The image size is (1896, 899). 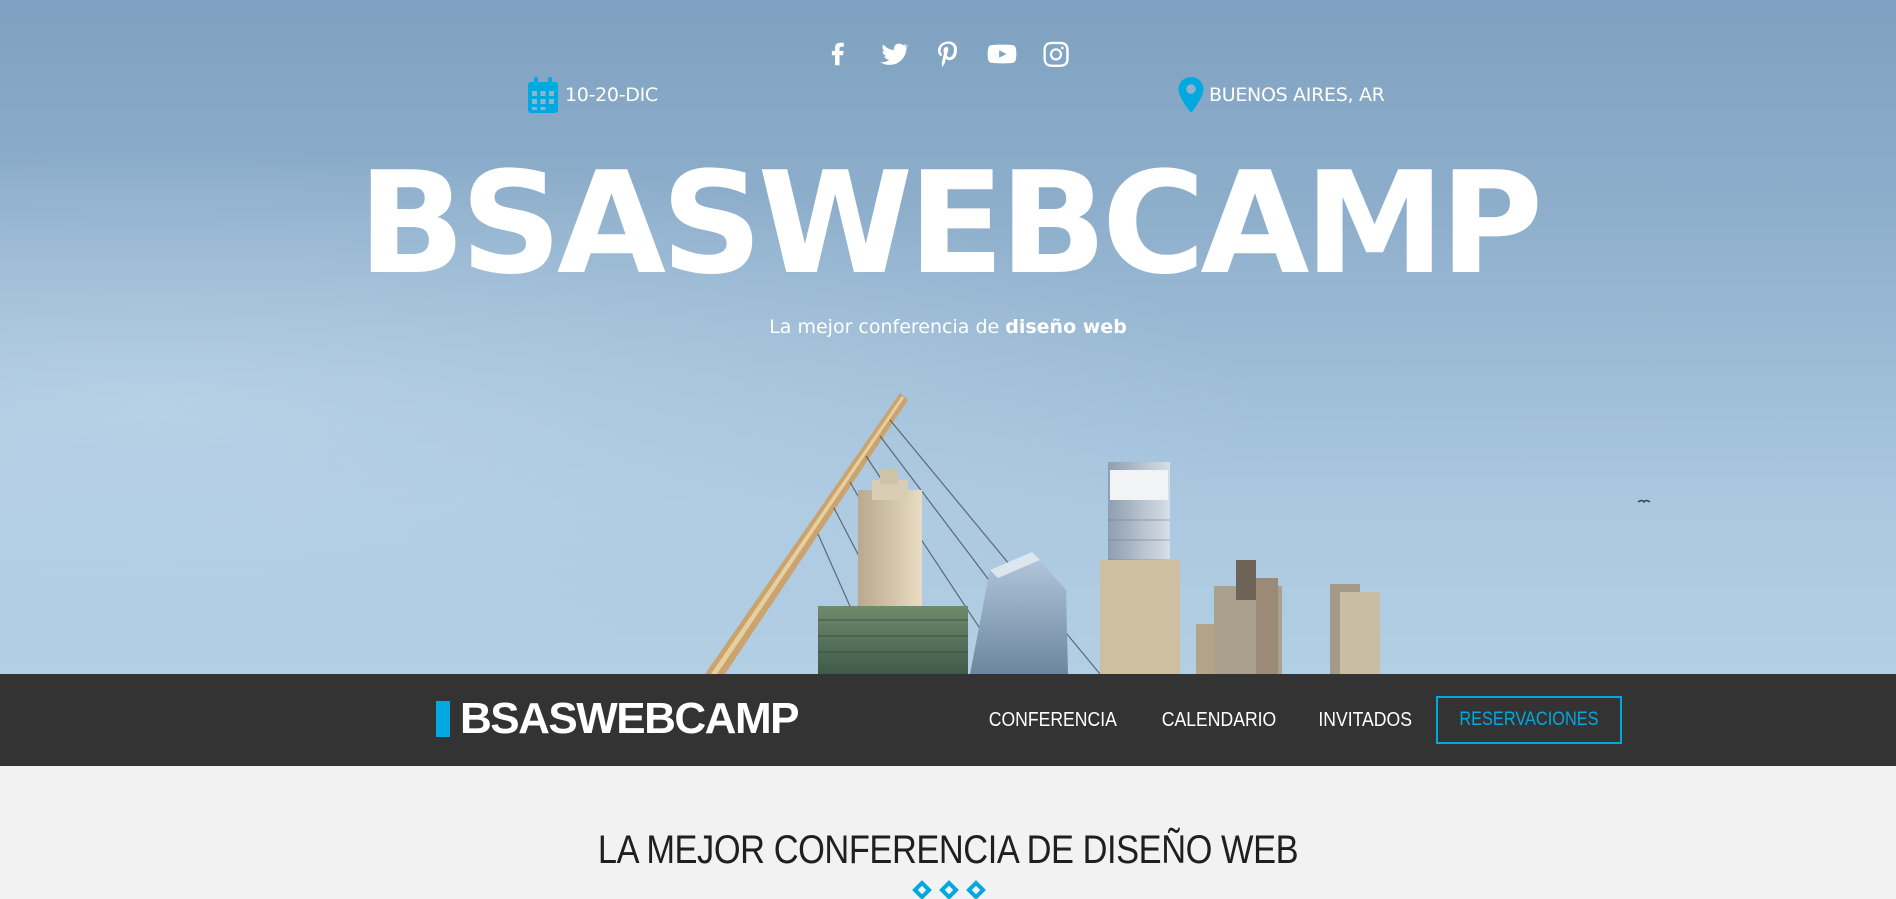 I want to click on map-pin-icon, so click(x=1191, y=95).